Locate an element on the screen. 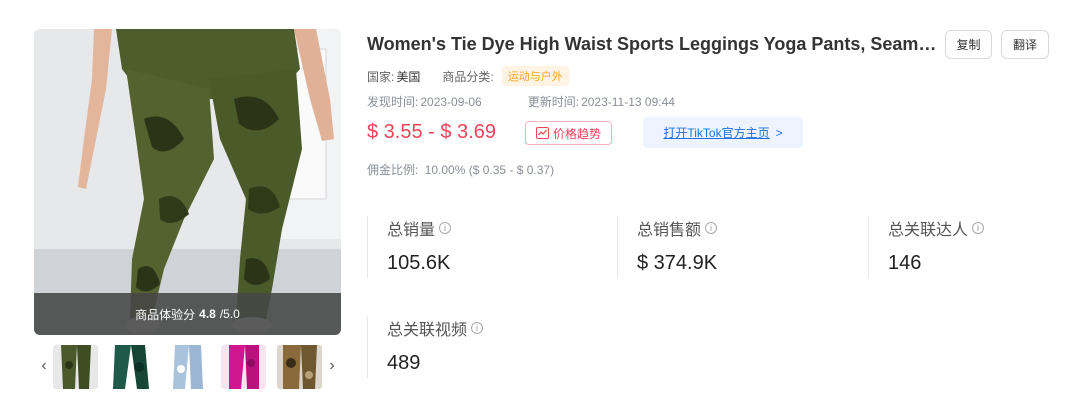 The width and height of the screenshot is (1080, 413). stat-value: 489 is located at coordinates (404, 363).